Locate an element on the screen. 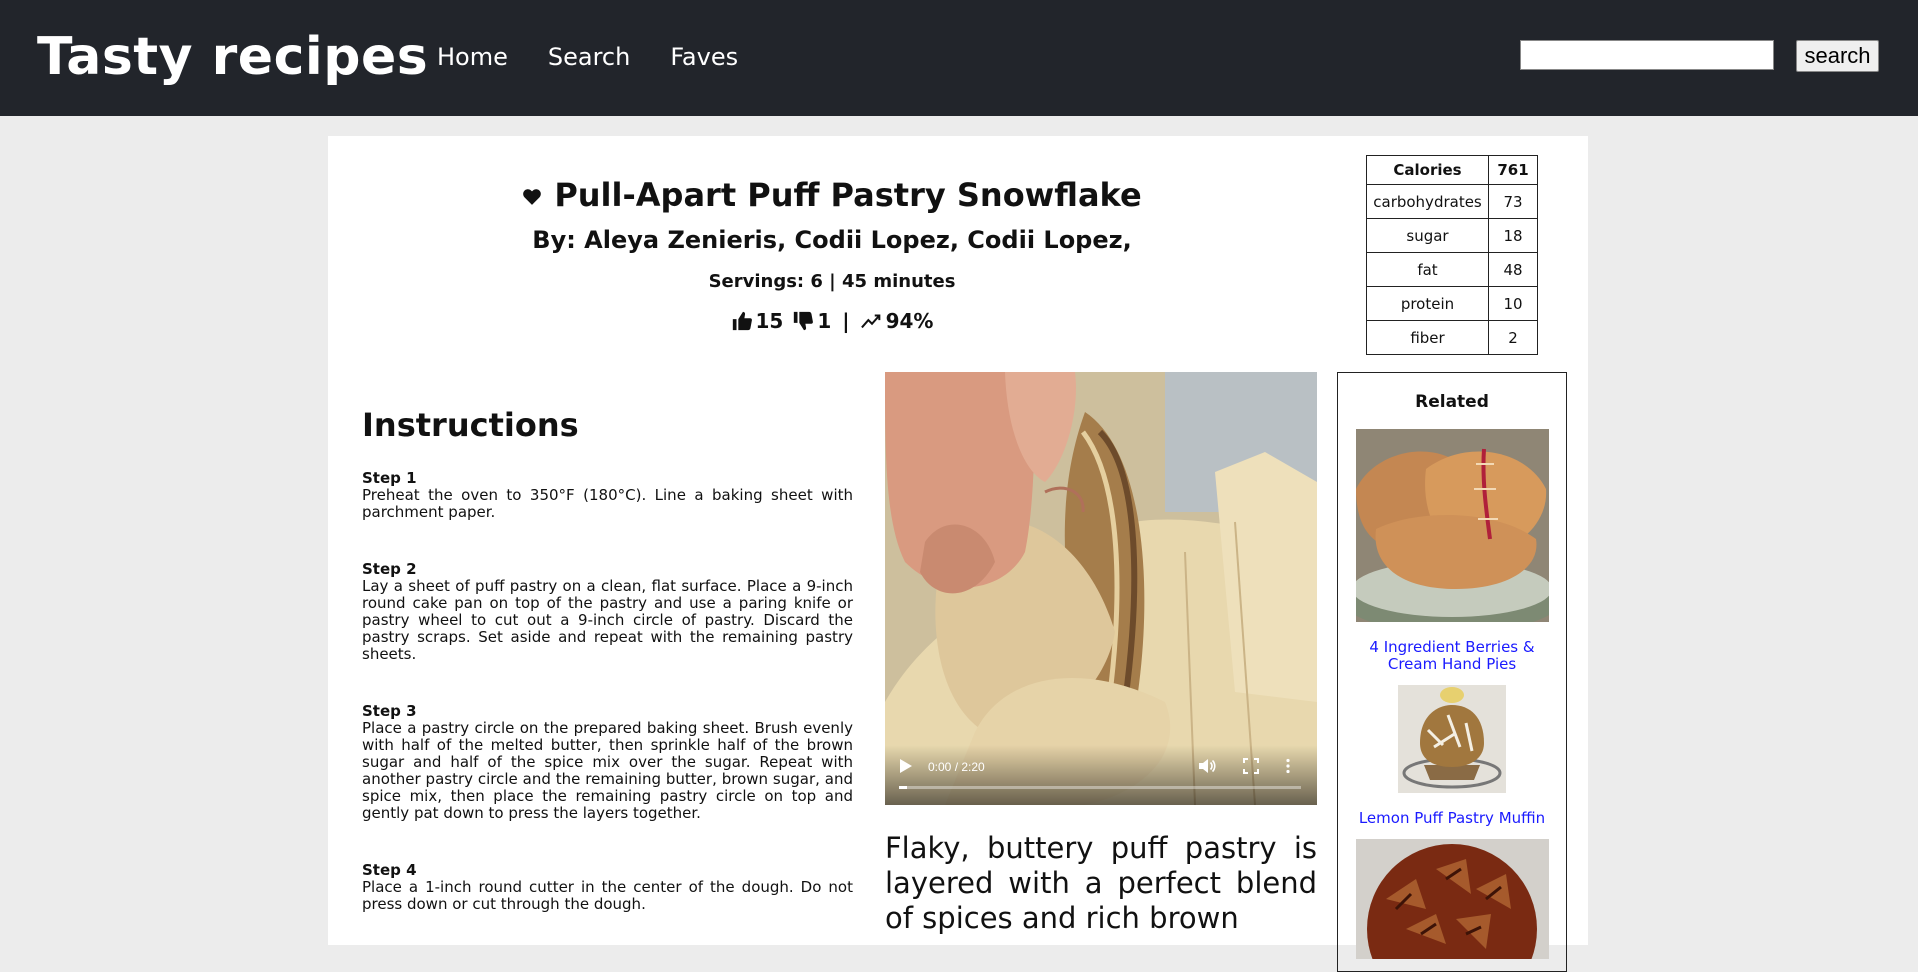 Image resolution: width=1918 pixels, height=972 pixels. nutrition-label: fiber is located at coordinates (1427, 337).